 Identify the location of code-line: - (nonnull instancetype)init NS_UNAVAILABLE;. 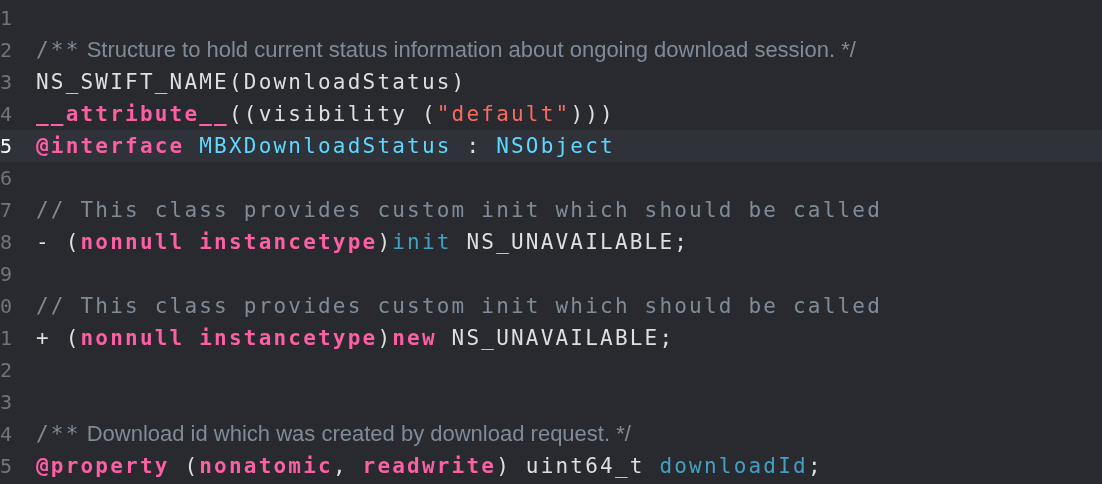
(363, 242).